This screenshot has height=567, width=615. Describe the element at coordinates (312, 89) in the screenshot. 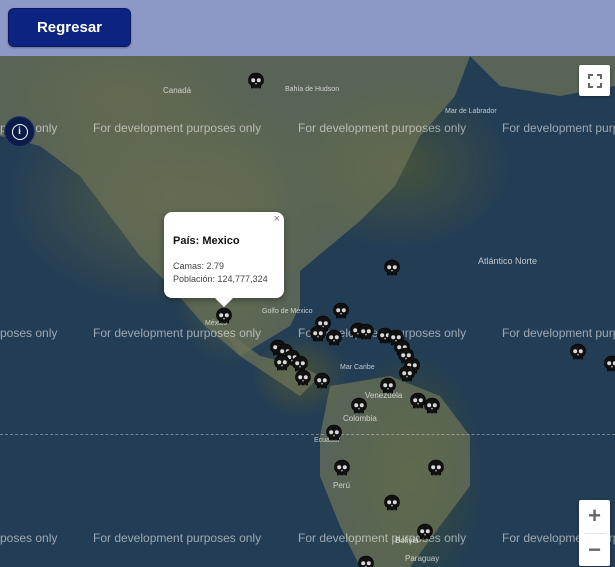

I see `place-hudson: Bahía de Hudson` at that location.